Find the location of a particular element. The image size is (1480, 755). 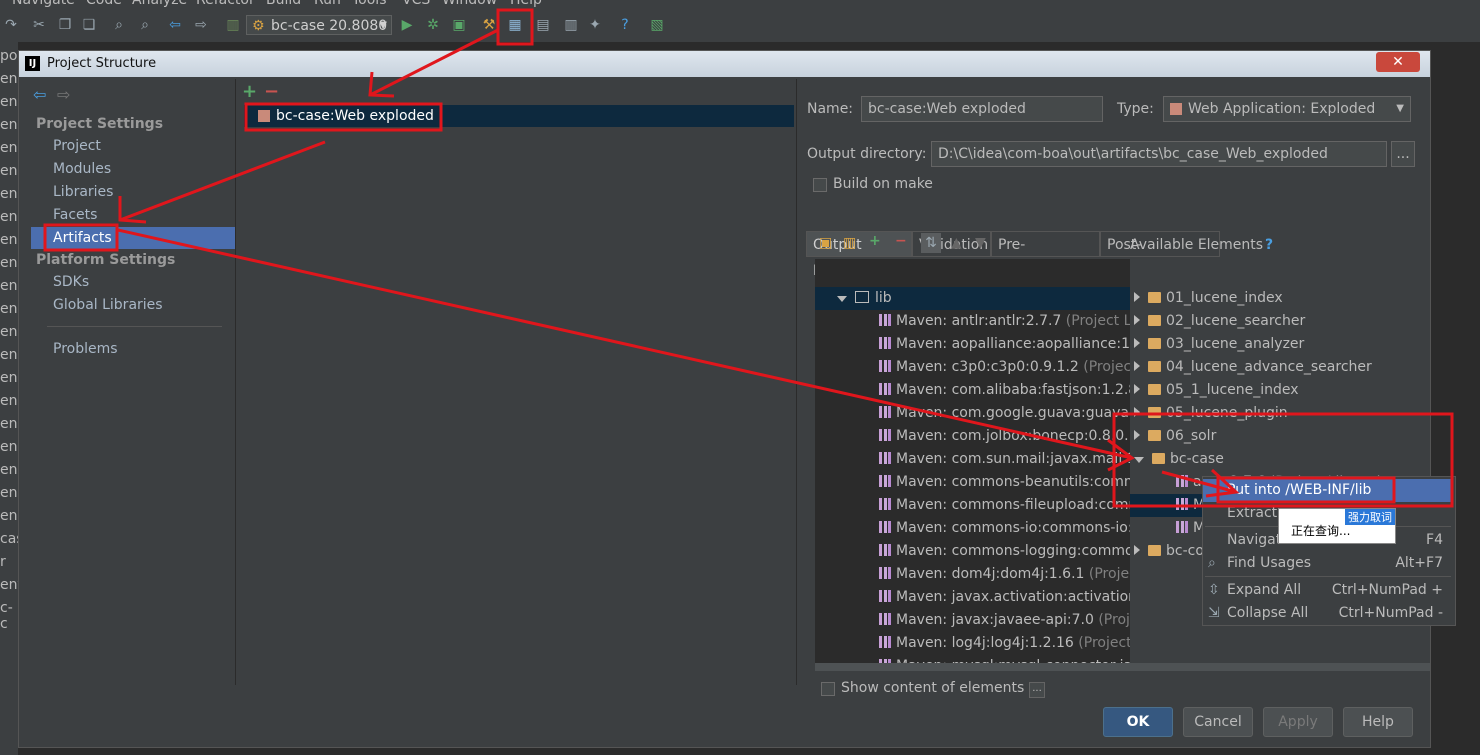

nav-back-icon: ⇦ is located at coordinates (39, 94).